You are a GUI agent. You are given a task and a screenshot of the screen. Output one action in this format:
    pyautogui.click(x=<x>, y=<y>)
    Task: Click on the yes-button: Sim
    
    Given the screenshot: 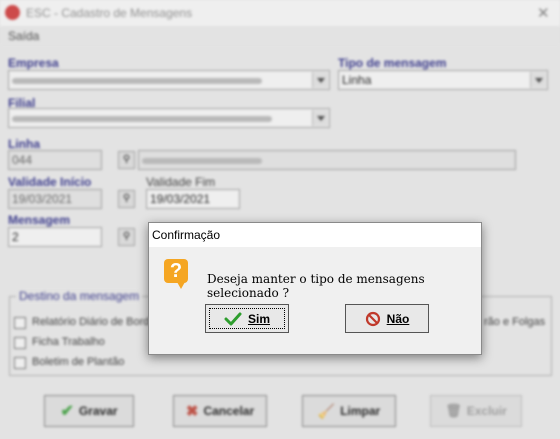 What is the action you would take?
    pyautogui.click(x=247, y=318)
    